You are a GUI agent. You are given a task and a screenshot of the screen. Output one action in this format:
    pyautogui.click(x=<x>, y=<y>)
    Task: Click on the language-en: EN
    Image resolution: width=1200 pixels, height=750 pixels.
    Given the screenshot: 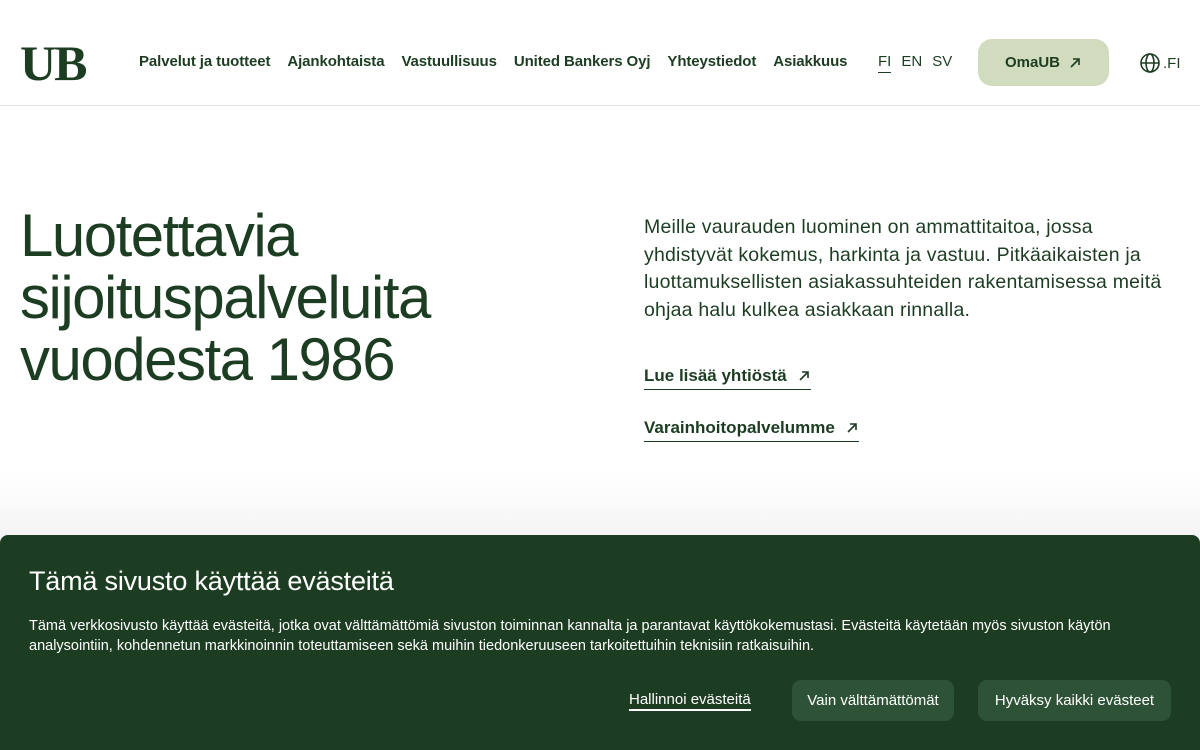 What is the action you would take?
    pyautogui.click(x=911, y=63)
    